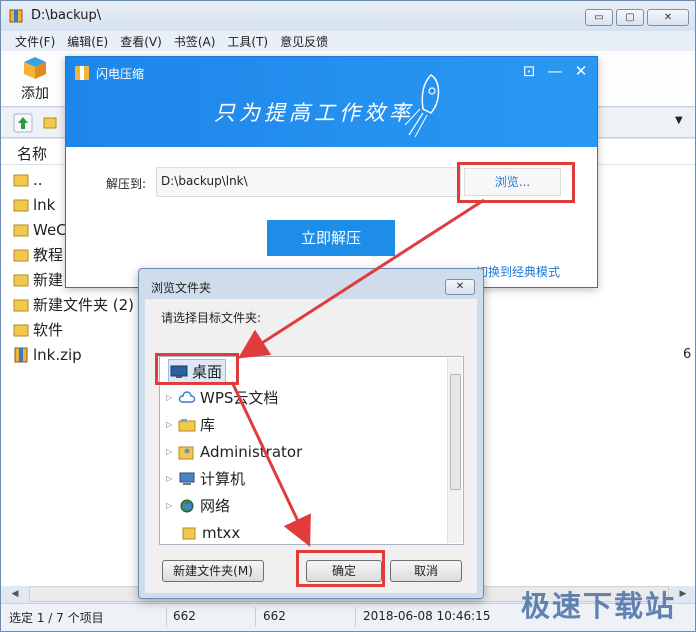 The width and height of the screenshot is (696, 632). I want to click on watermark: 极速下载站, so click(599, 606).